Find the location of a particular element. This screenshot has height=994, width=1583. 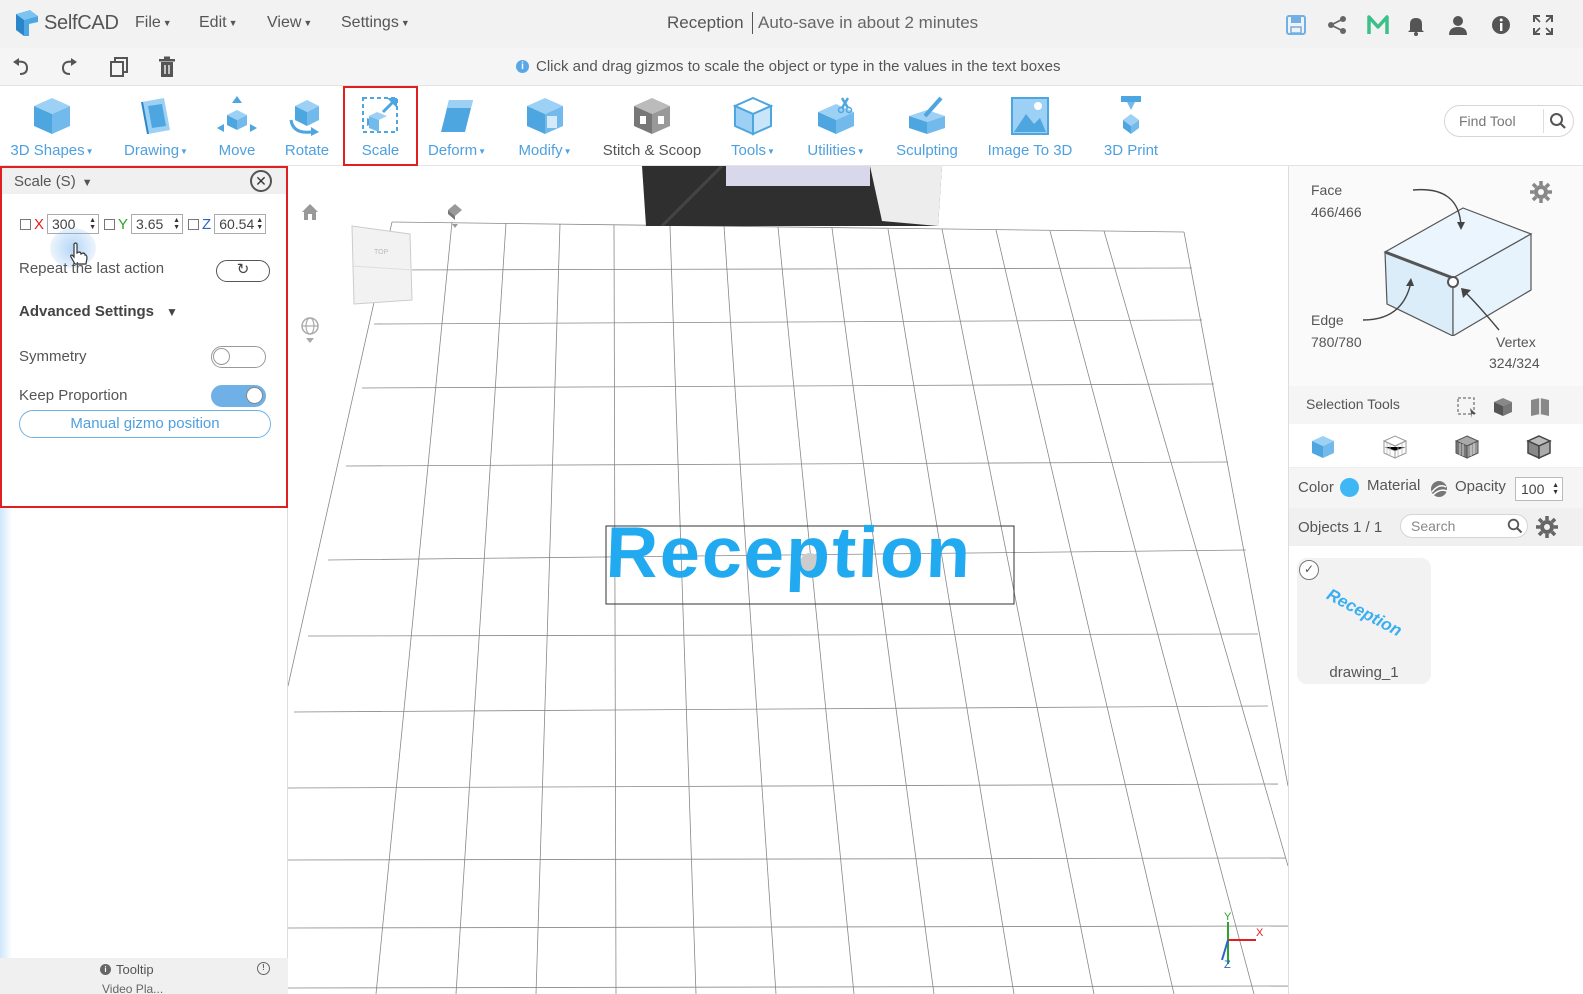

scale-panel-title: Scale (S) ▼ is located at coordinates (53, 181).